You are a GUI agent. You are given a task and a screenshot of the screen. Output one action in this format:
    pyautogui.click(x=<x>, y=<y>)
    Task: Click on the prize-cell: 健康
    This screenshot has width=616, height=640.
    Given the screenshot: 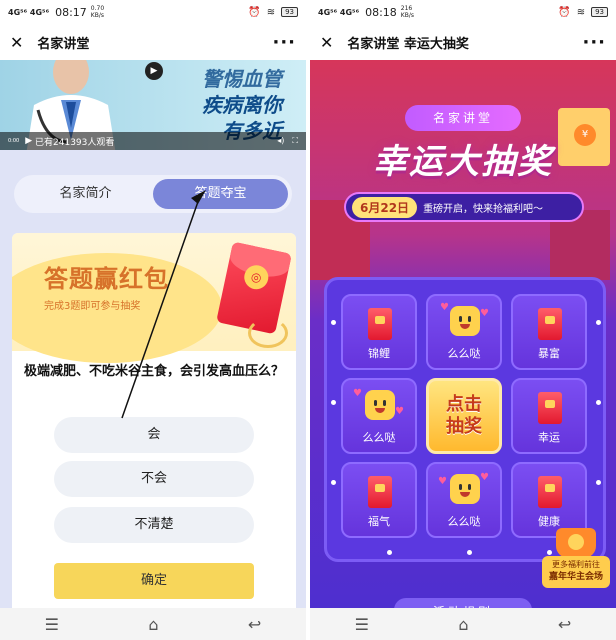 What is the action you would take?
    pyautogui.click(x=549, y=500)
    